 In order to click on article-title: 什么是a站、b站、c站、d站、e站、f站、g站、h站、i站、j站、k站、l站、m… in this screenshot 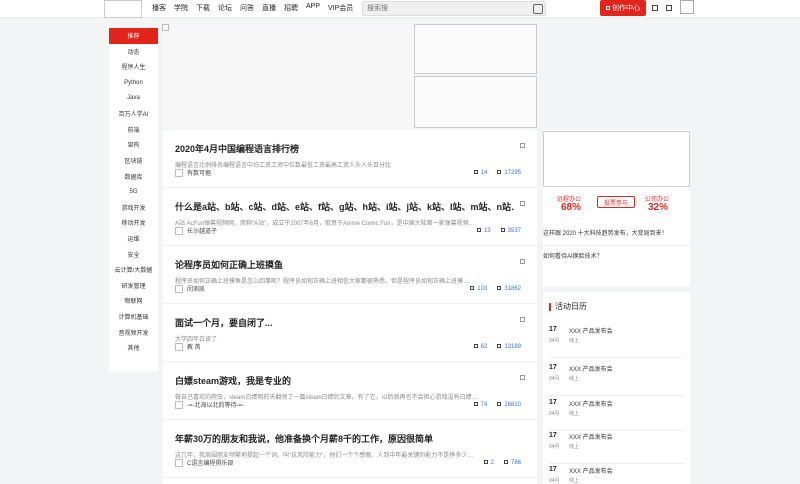, I will do `click(345, 206)`.